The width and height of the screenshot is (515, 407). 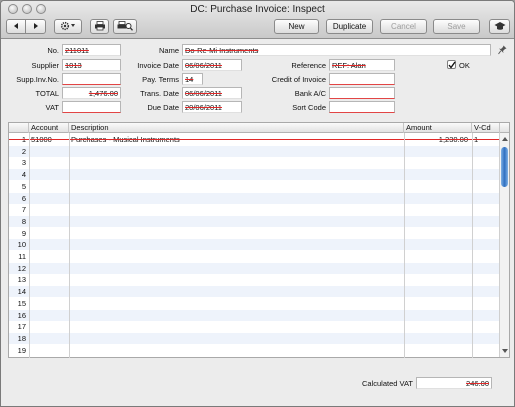 I want to click on operations-menu-button, so click(x=68, y=26).